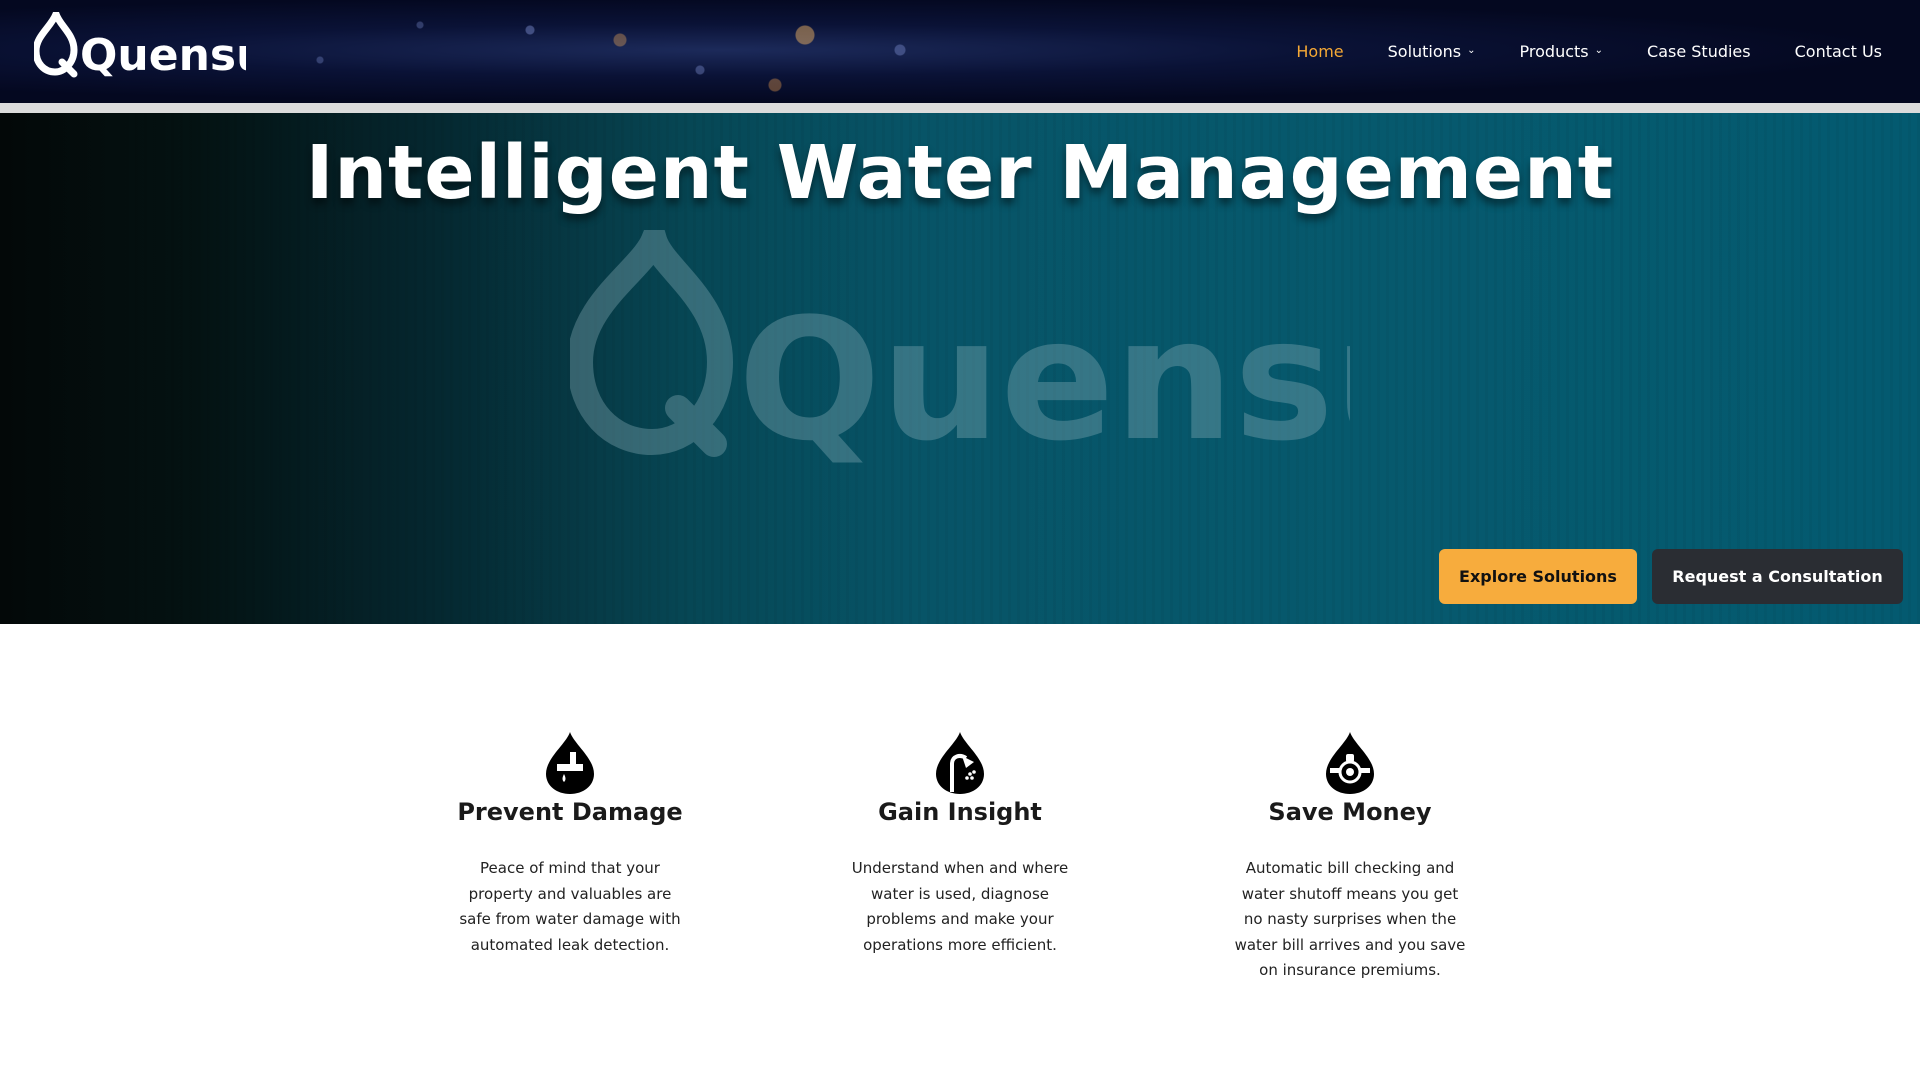 Image resolution: width=1920 pixels, height=1080 pixels. What do you see at coordinates (1777, 576) in the screenshot?
I see `request-consultation-button: Request a Consultation` at bounding box center [1777, 576].